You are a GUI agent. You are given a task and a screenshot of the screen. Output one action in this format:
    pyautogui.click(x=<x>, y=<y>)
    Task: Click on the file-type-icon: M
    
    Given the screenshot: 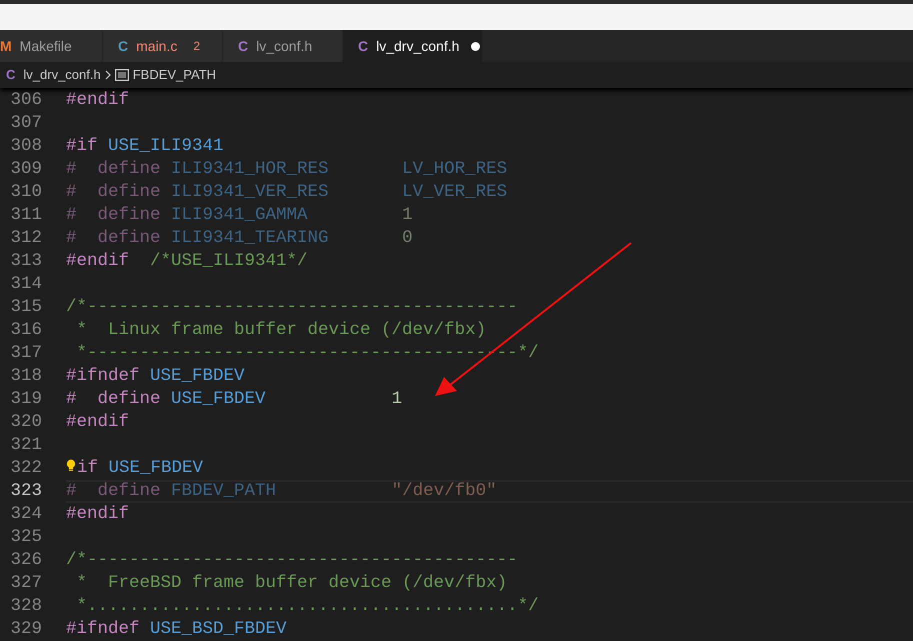 What is the action you would take?
    pyautogui.click(x=6, y=46)
    